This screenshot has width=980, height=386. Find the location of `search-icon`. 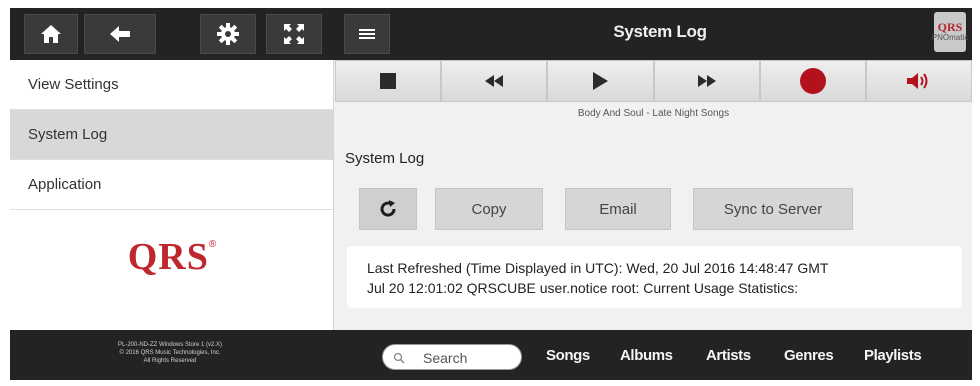

search-icon is located at coordinates (399, 358).